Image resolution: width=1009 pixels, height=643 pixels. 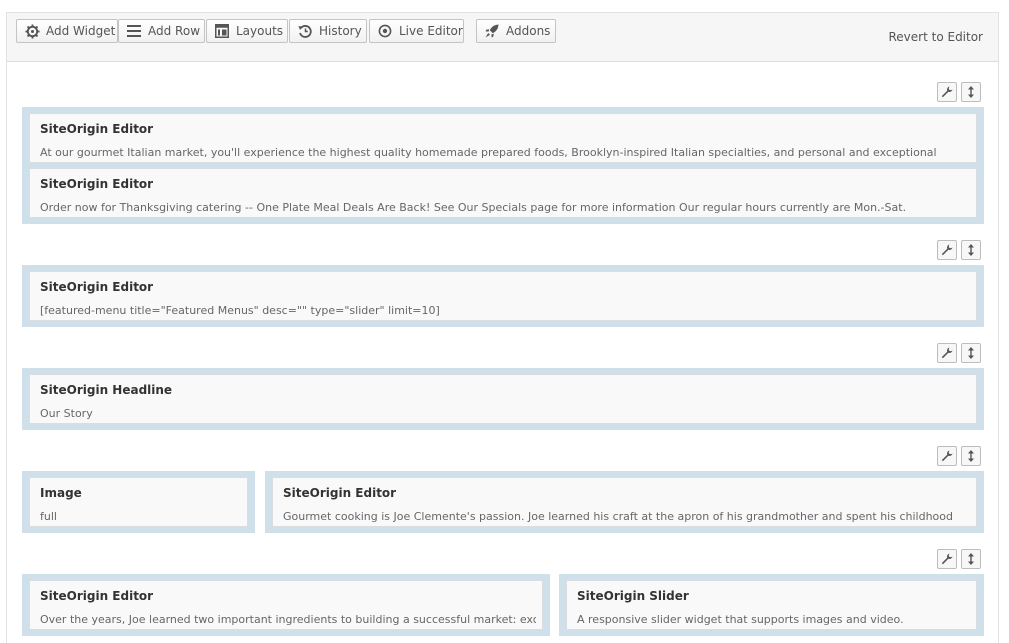 I want to click on add-widget-button: Add Widget, so click(x=67, y=31).